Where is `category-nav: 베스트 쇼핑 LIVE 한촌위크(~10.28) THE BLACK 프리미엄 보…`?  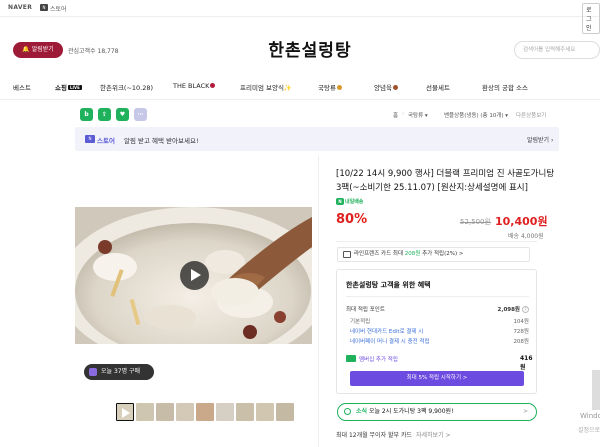
category-nav: 베스트 쇼핑 LIVE 한촌위크(~10.28) THE BLACK 프리미엄 보… is located at coordinates (300, 86).